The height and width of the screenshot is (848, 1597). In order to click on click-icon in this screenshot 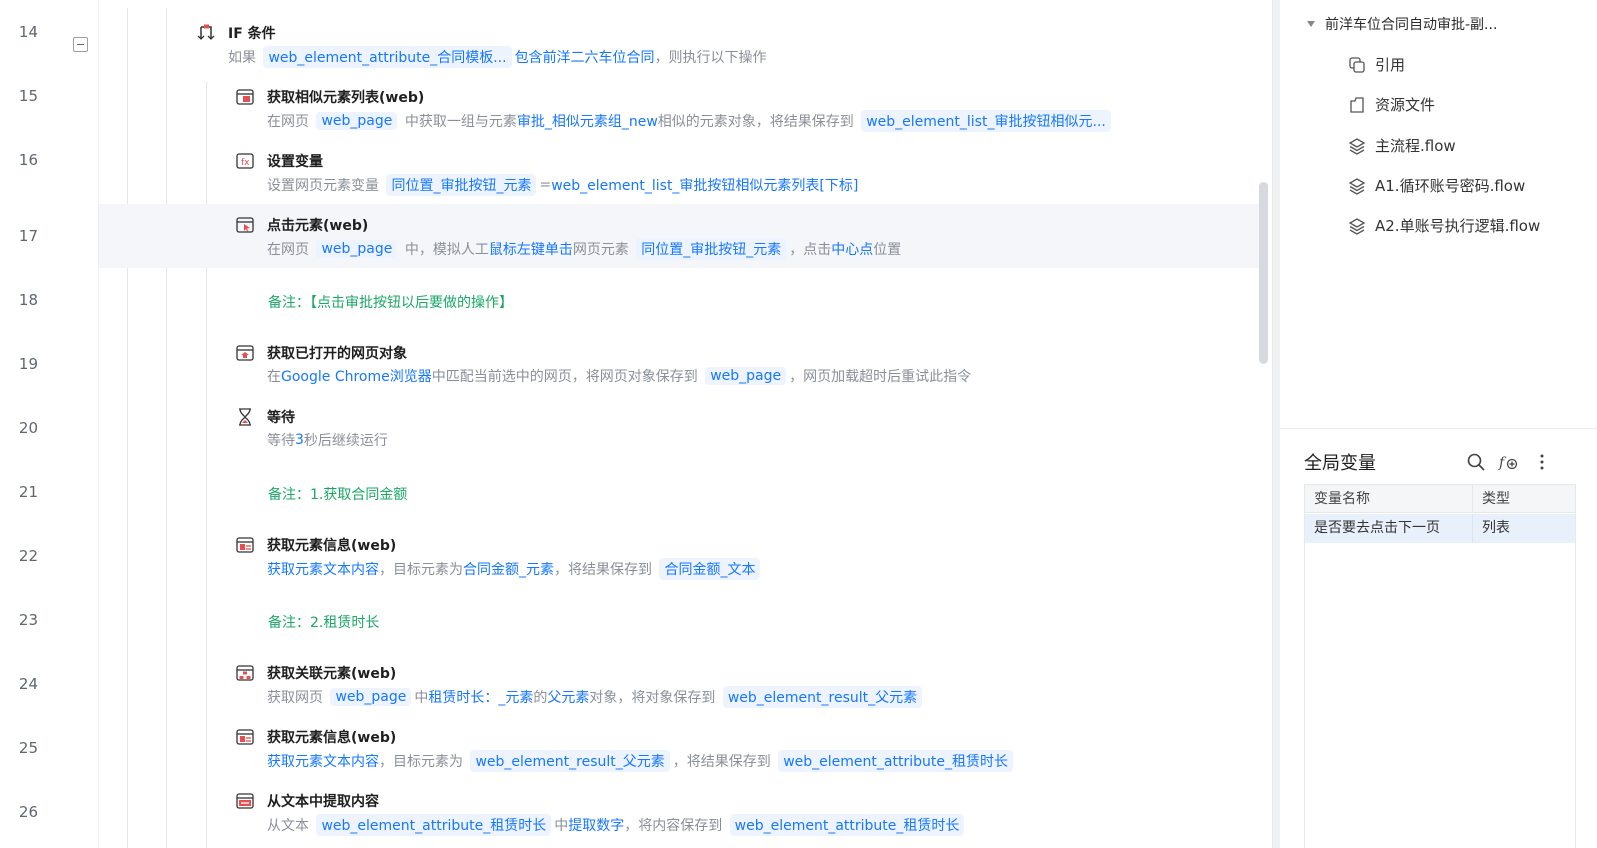, I will do `click(245, 225)`.